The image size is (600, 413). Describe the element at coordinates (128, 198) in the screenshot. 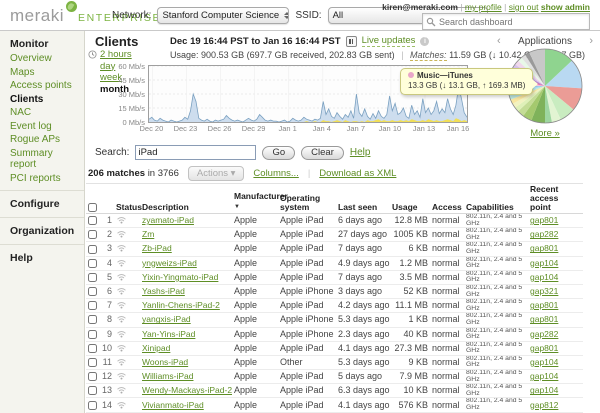

I see `column-header-status: Status` at that location.